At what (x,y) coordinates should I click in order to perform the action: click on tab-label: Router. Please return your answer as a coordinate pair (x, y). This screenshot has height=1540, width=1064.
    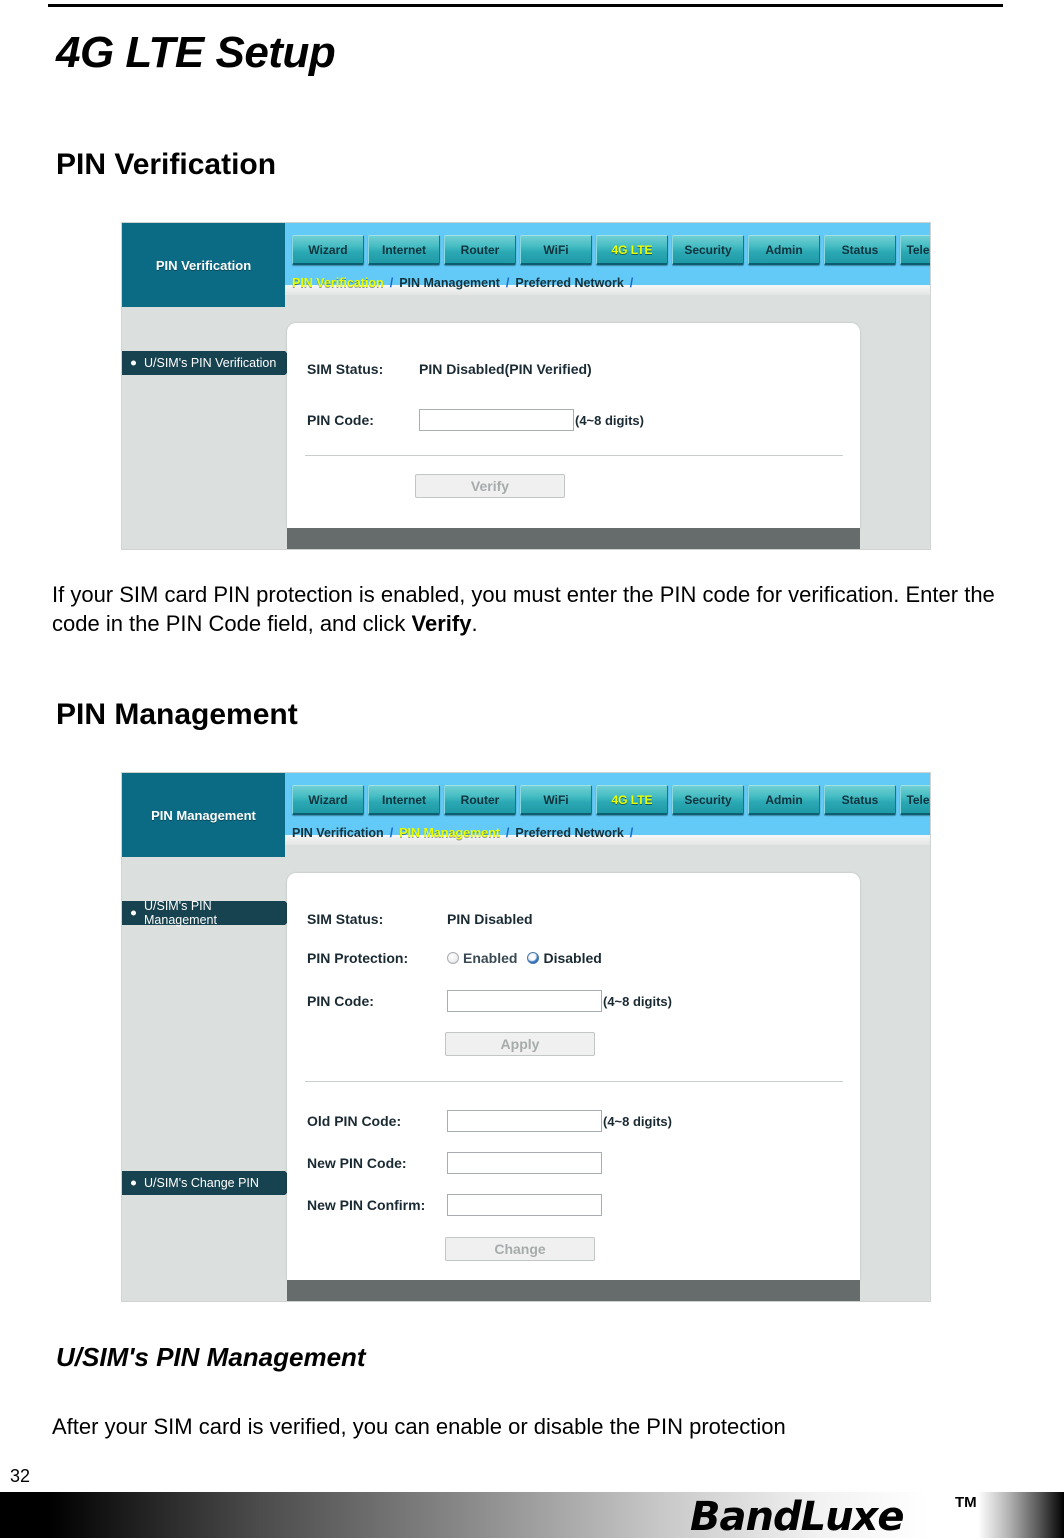
    Looking at the image, I should click on (480, 799).